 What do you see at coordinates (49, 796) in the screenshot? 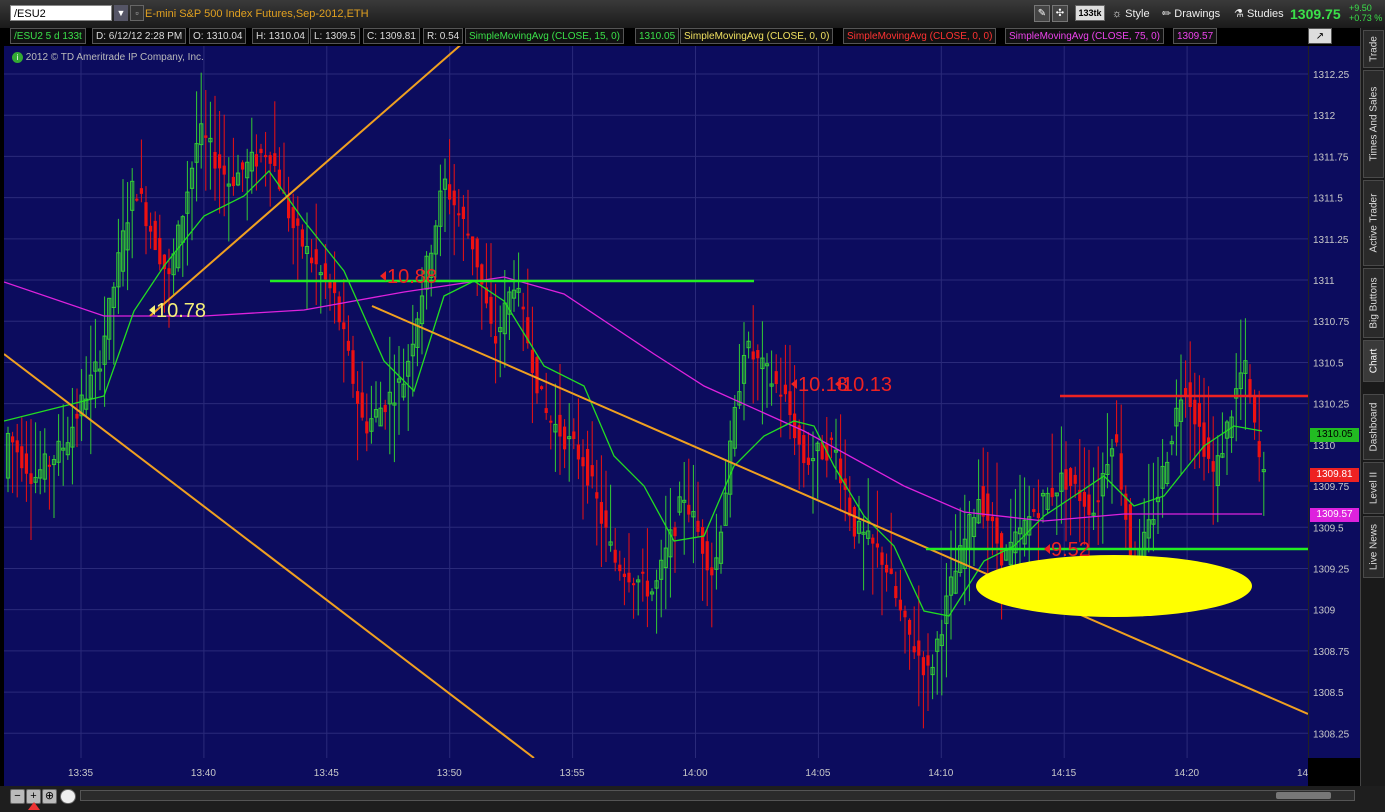
I see `zoom-fit-icon: ⊕` at bounding box center [49, 796].